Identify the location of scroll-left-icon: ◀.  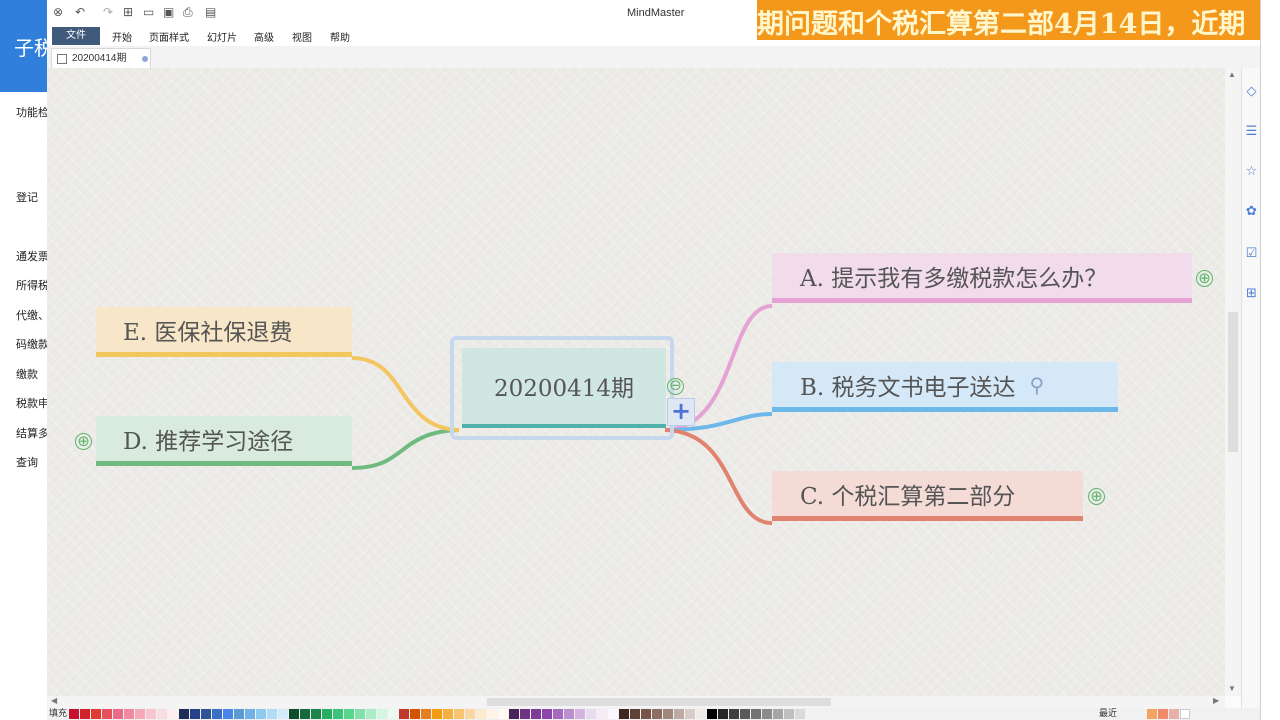
(54, 700).